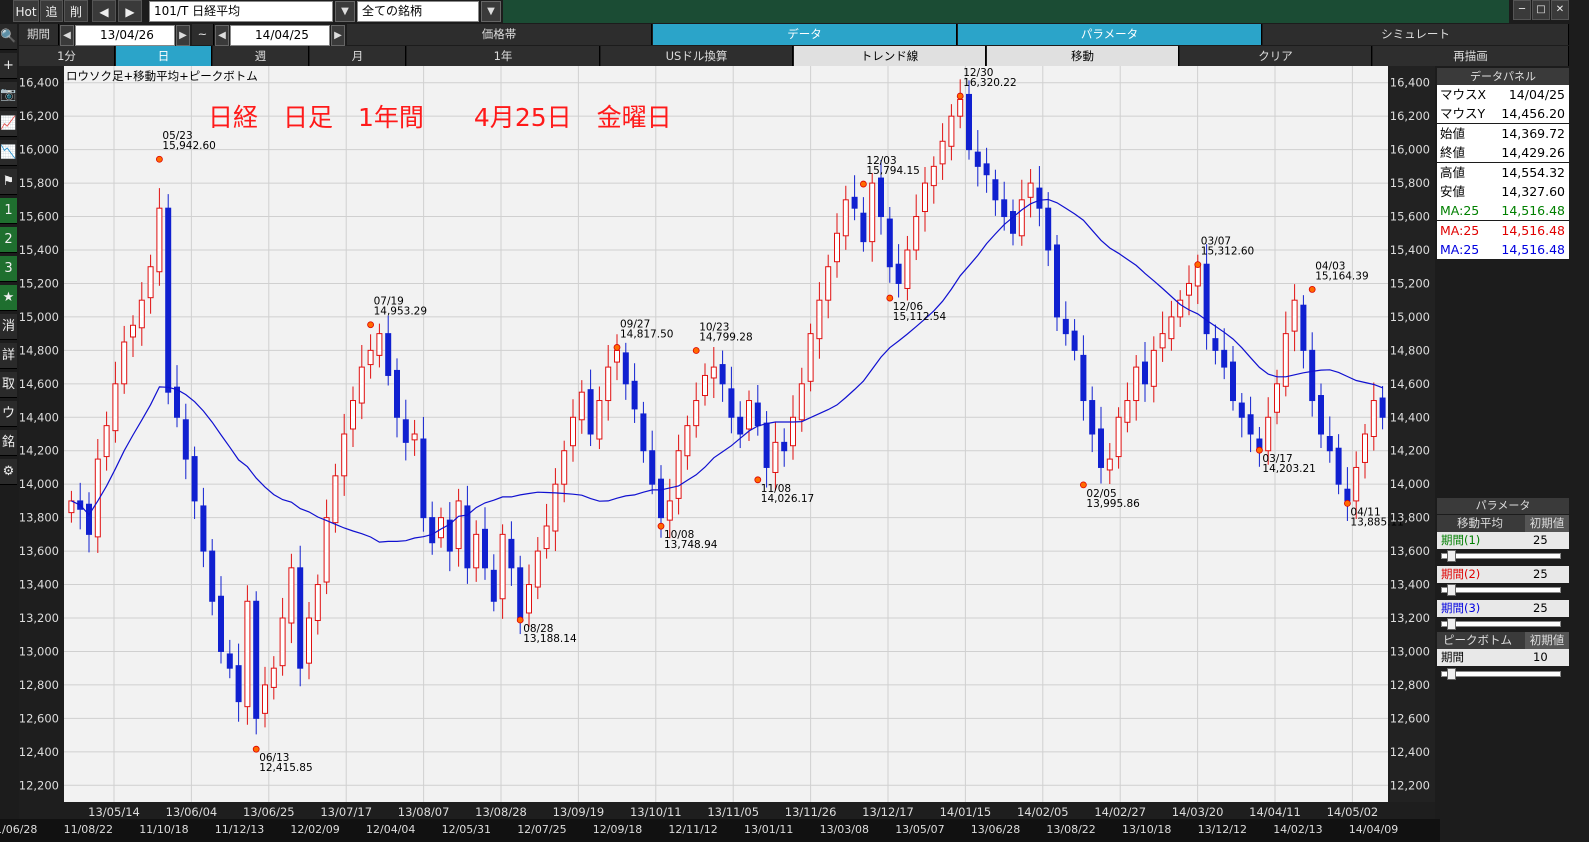 The image size is (1589, 842). I want to click on star-icon: ★, so click(8, 298).